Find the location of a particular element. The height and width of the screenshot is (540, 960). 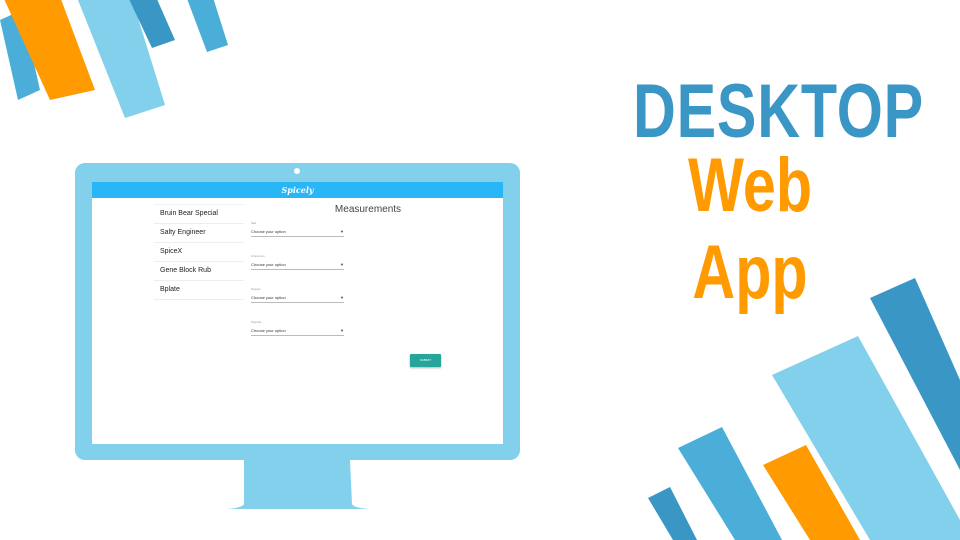

paprika-select: Choose your option ▼ is located at coordinates (297, 331).